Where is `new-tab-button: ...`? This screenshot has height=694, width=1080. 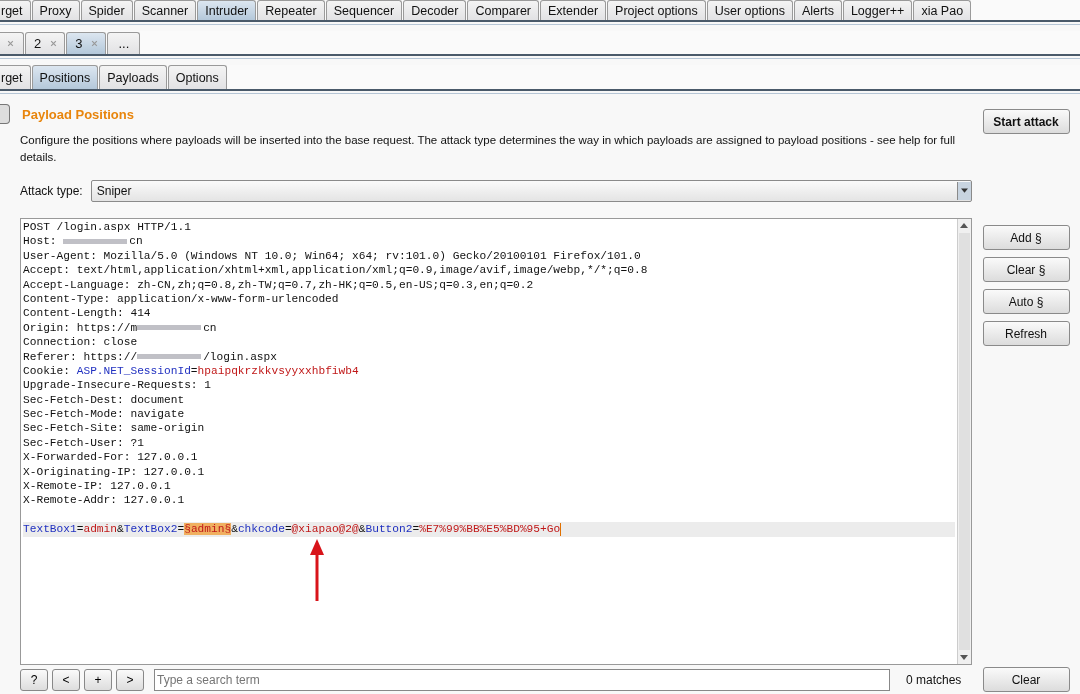 new-tab-button: ... is located at coordinates (124, 43).